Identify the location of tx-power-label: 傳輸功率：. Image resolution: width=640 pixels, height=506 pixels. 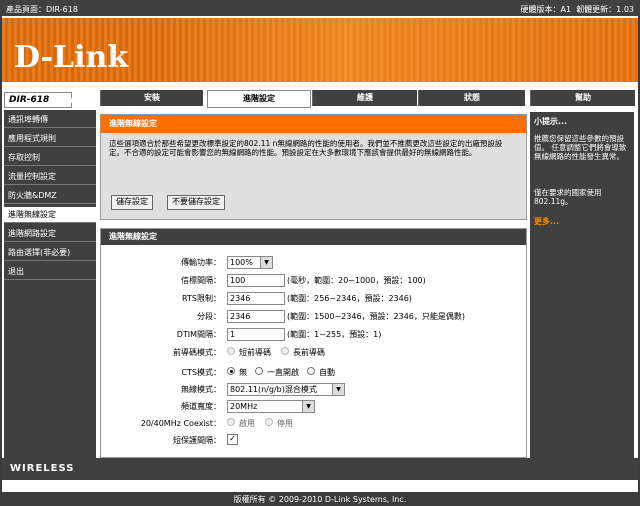
(201, 262).